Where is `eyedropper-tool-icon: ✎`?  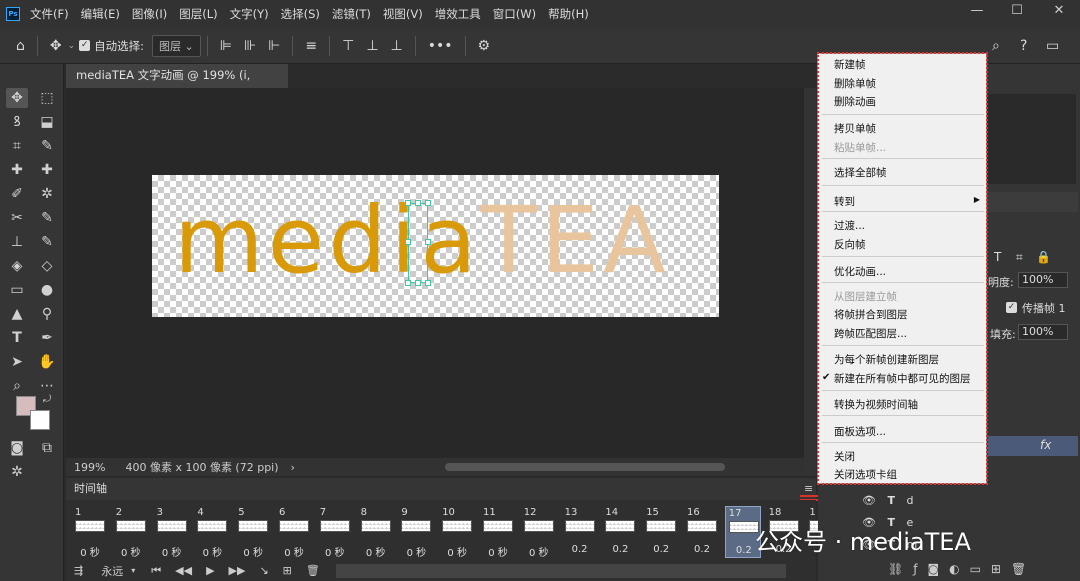 eyedropper-tool-icon: ✎ is located at coordinates (47, 146).